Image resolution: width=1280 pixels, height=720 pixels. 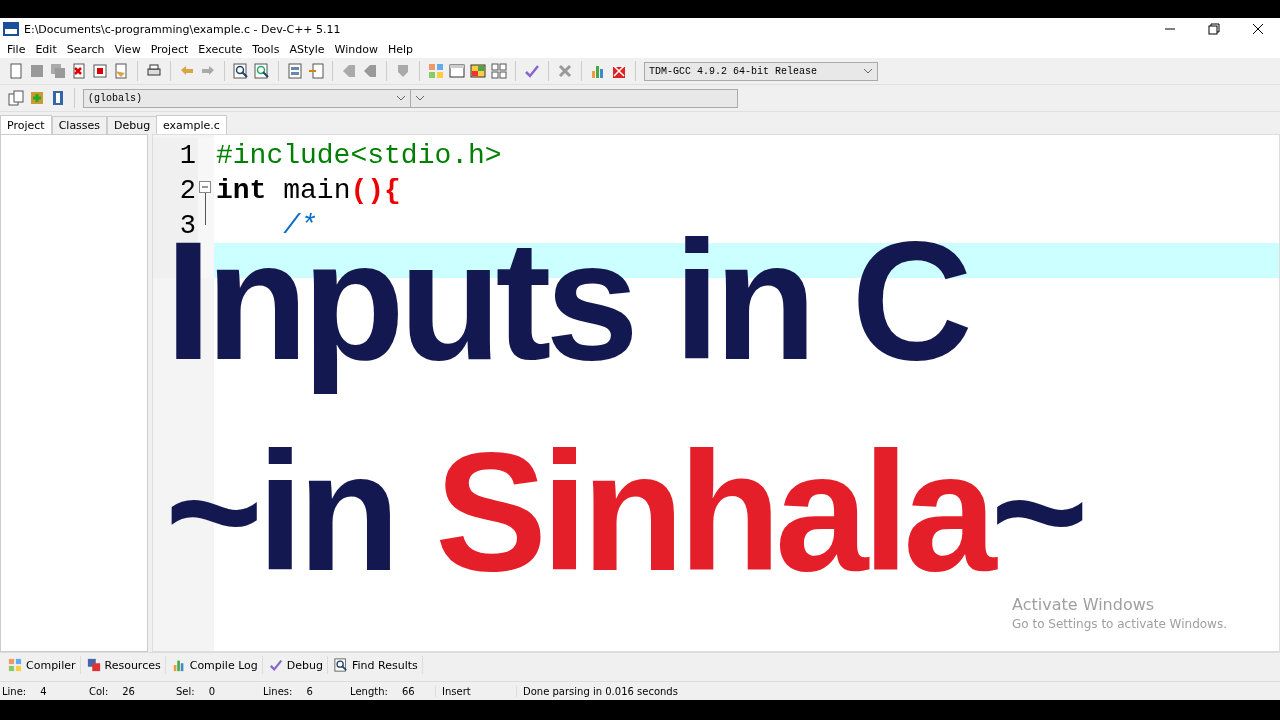 What do you see at coordinates (309, 691) in the screenshot?
I see `status-value: 6` at bounding box center [309, 691].